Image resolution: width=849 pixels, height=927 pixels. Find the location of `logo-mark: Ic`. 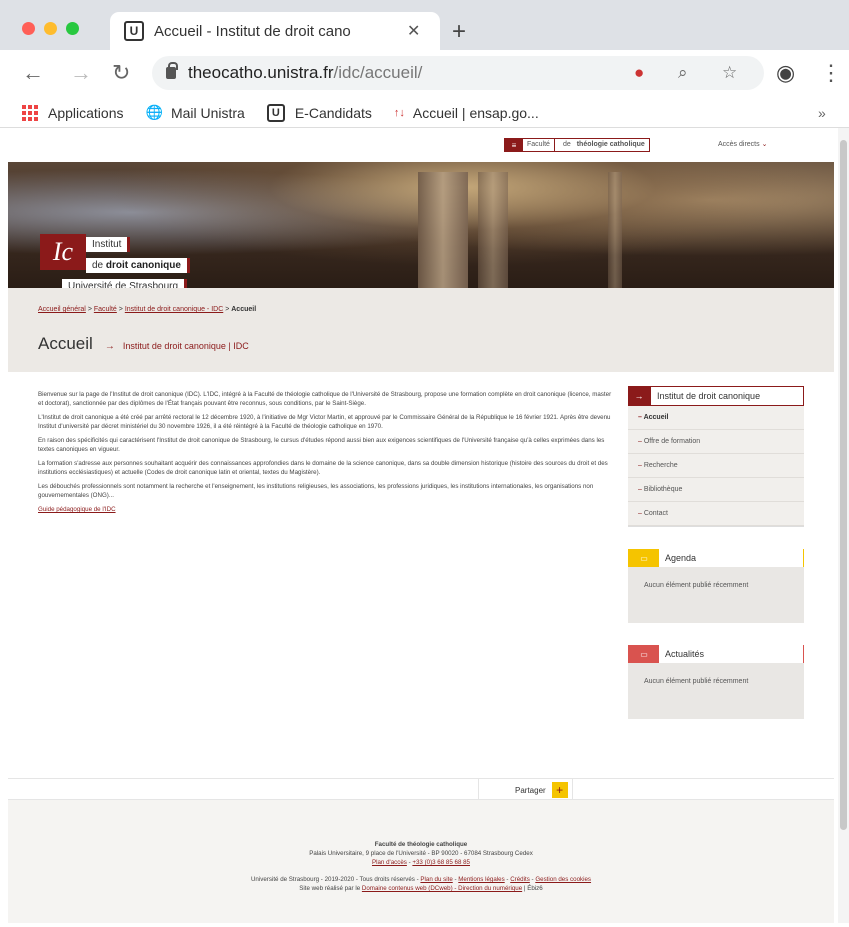

logo-mark: Ic is located at coordinates (63, 252).